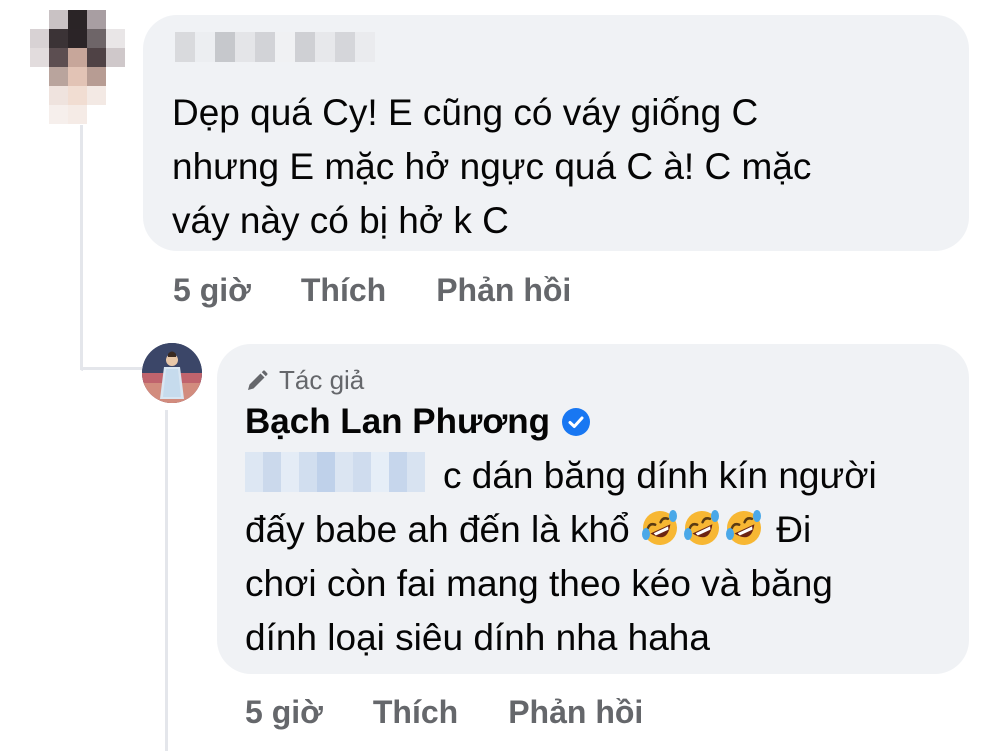  What do you see at coordinates (794, 529) in the screenshot?
I see `reply-text-line: Đi` at bounding box center [794, 529].